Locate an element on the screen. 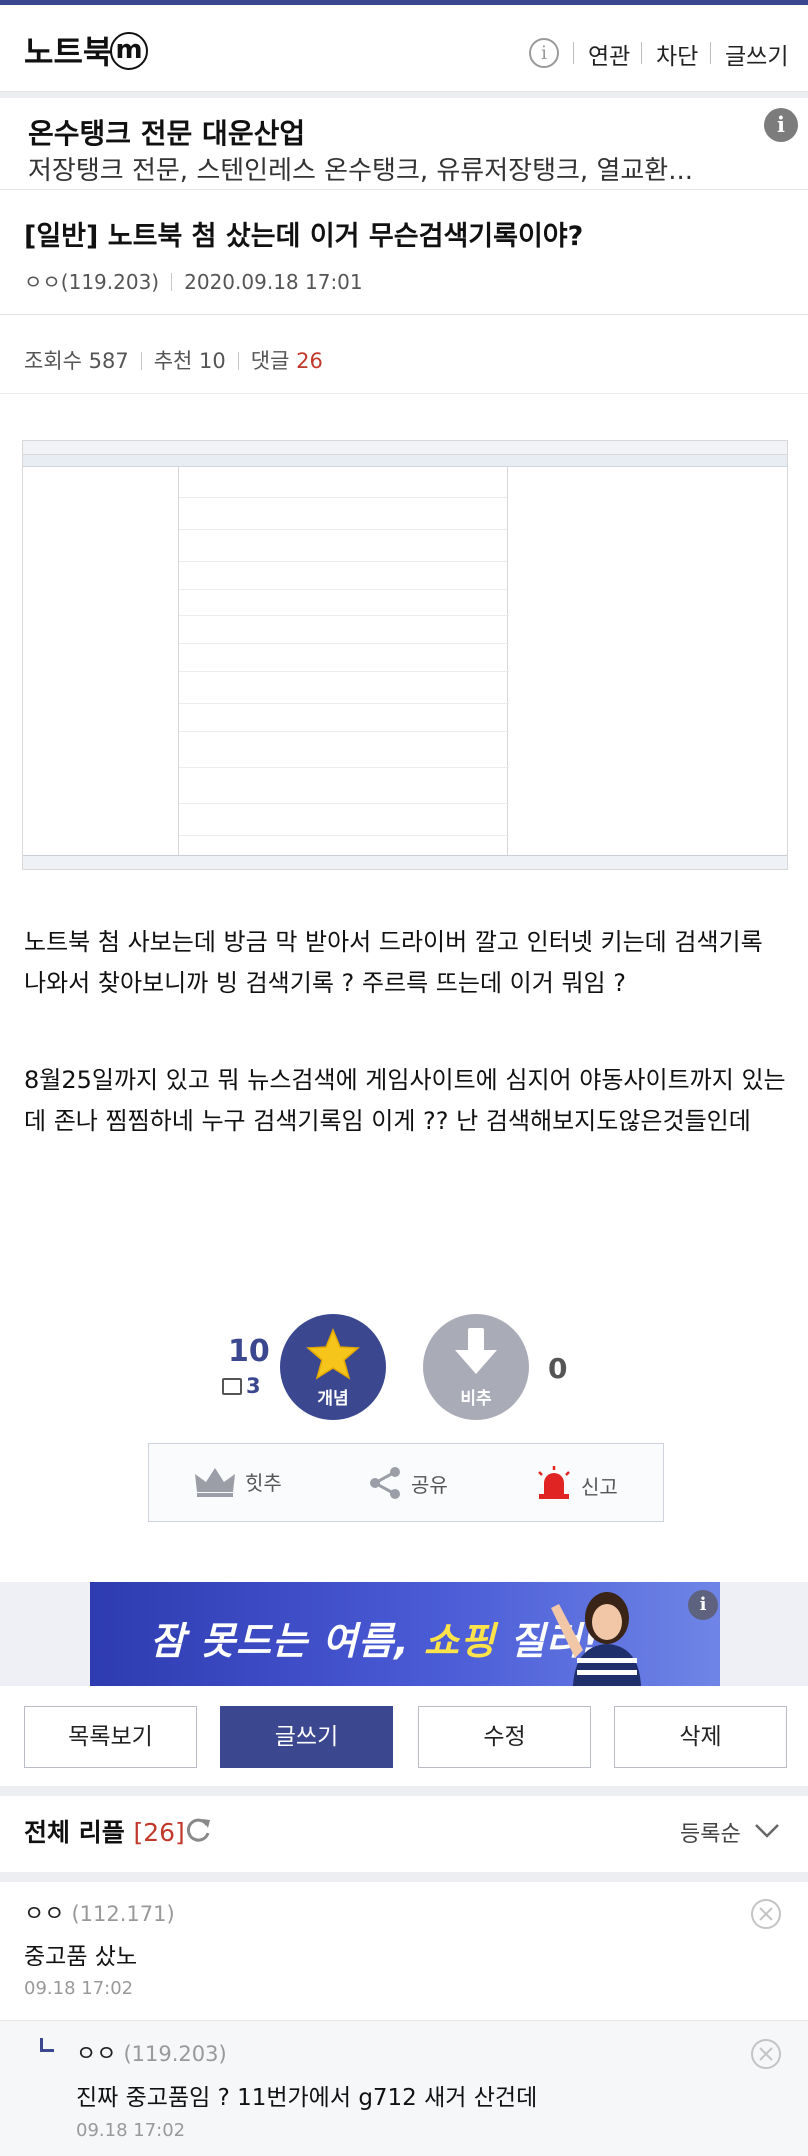 This screenshot has width=808, height=2156. related-link: 연관 is located at coordinates (609, 54).